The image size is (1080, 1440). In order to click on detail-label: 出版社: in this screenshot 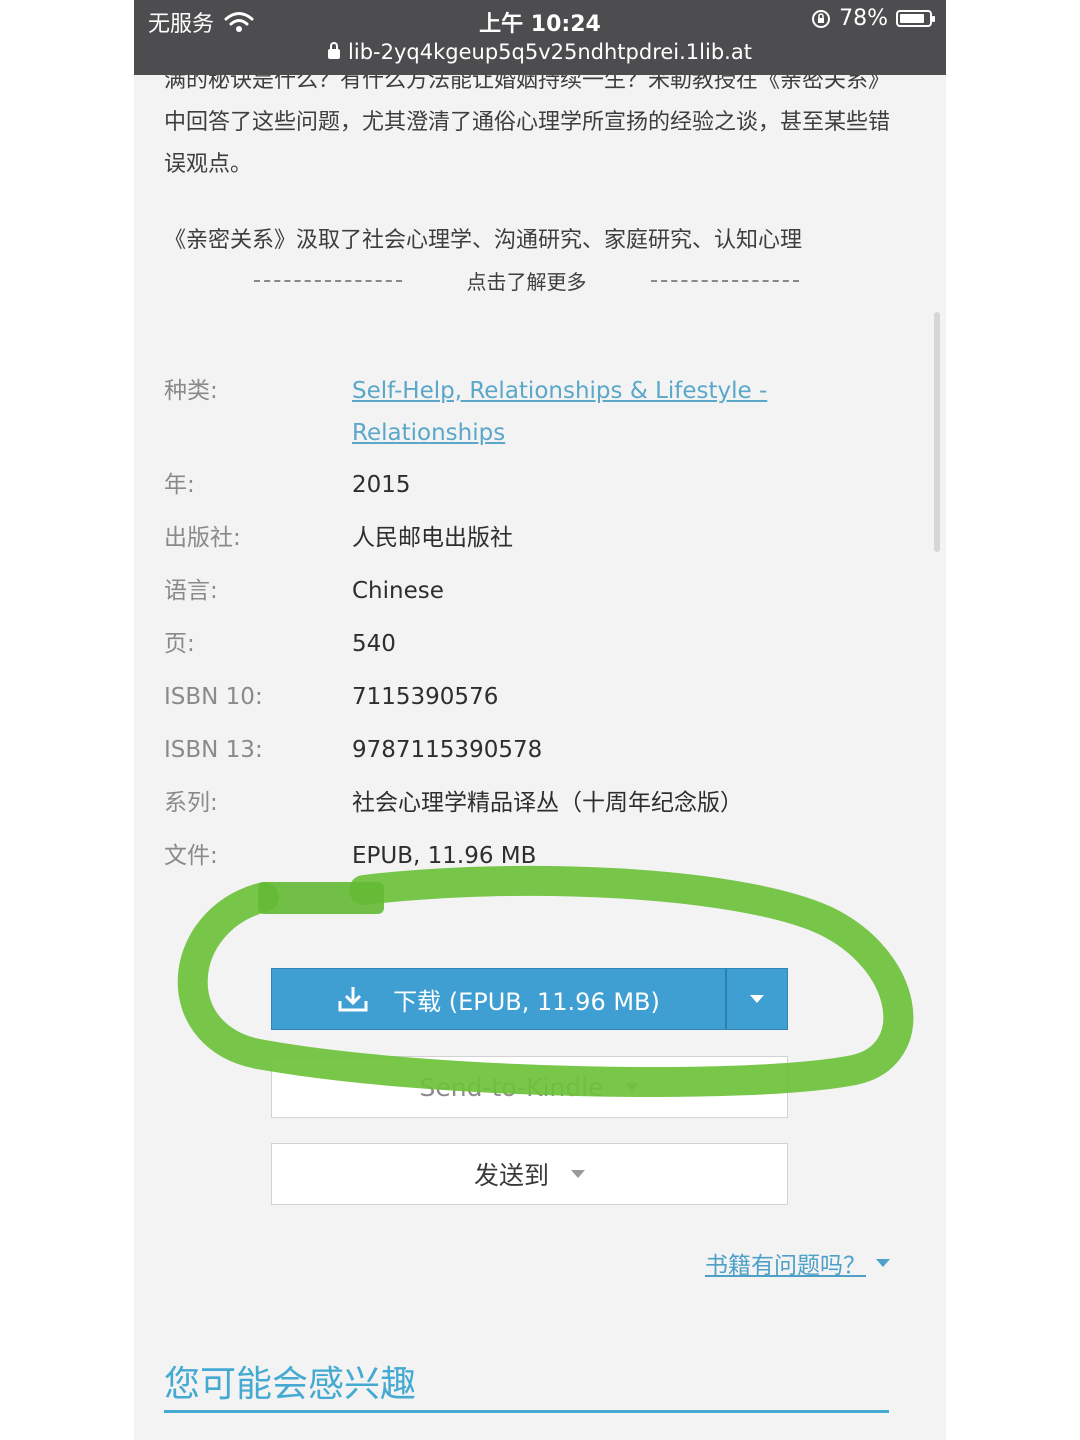, I will do `click(202, 538)`.